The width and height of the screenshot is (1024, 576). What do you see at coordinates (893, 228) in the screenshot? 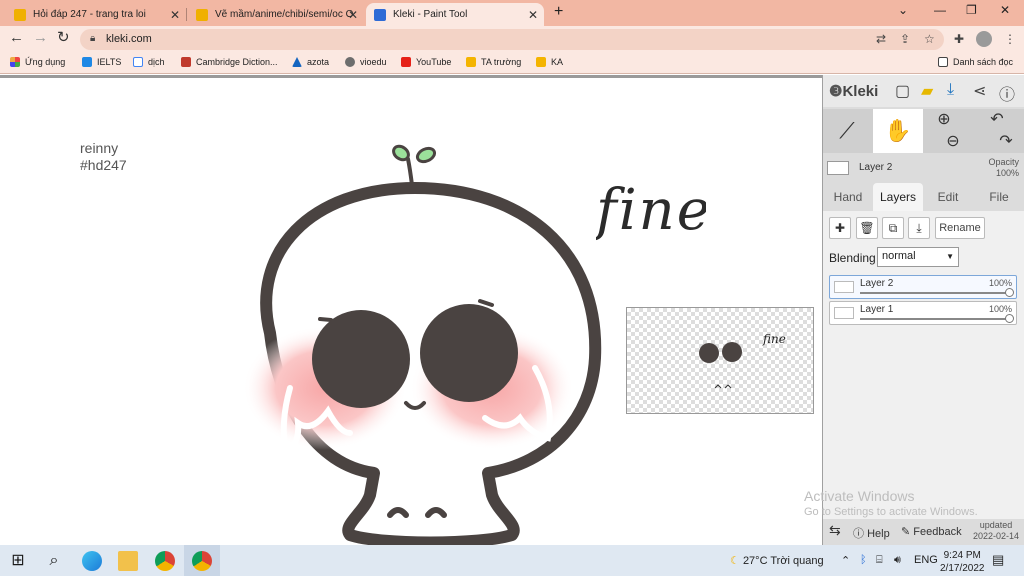
I see `duplicate-layer-button: ⧉` at bounding box center [893, 228].